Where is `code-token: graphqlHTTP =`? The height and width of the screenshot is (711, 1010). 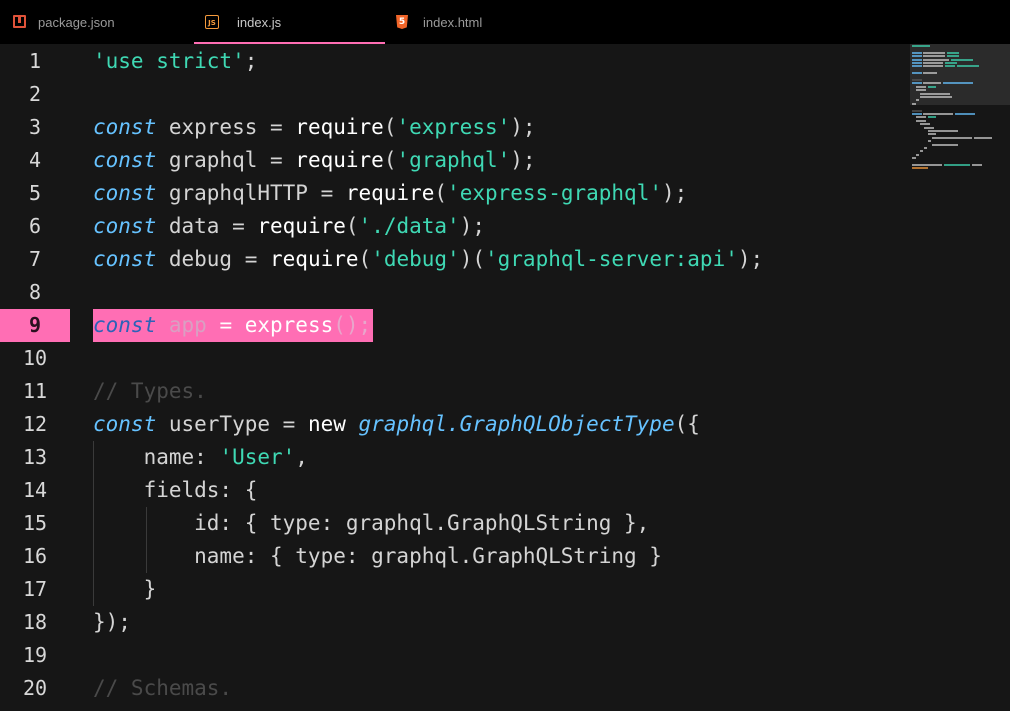 code-token: graphqlHTTP = is located at coordinates (251, 193).